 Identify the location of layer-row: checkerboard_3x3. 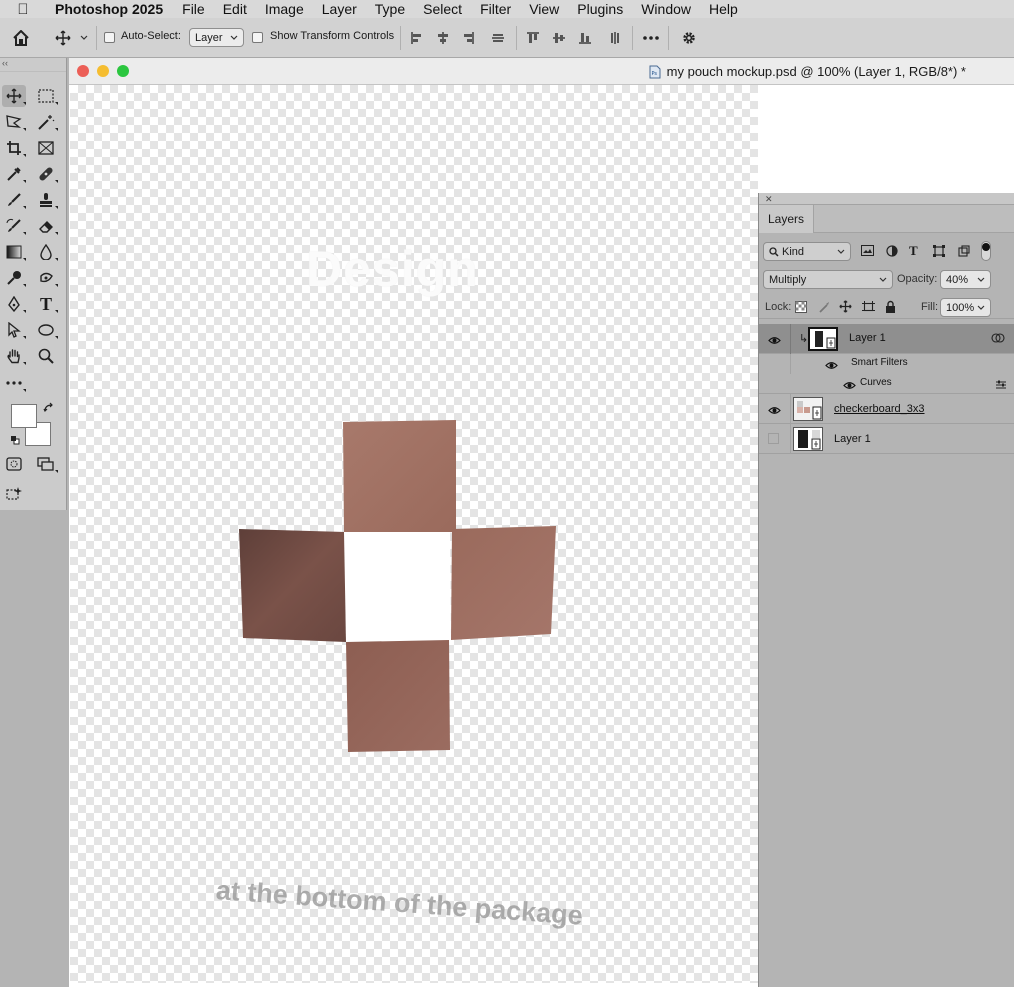
(886, 409).